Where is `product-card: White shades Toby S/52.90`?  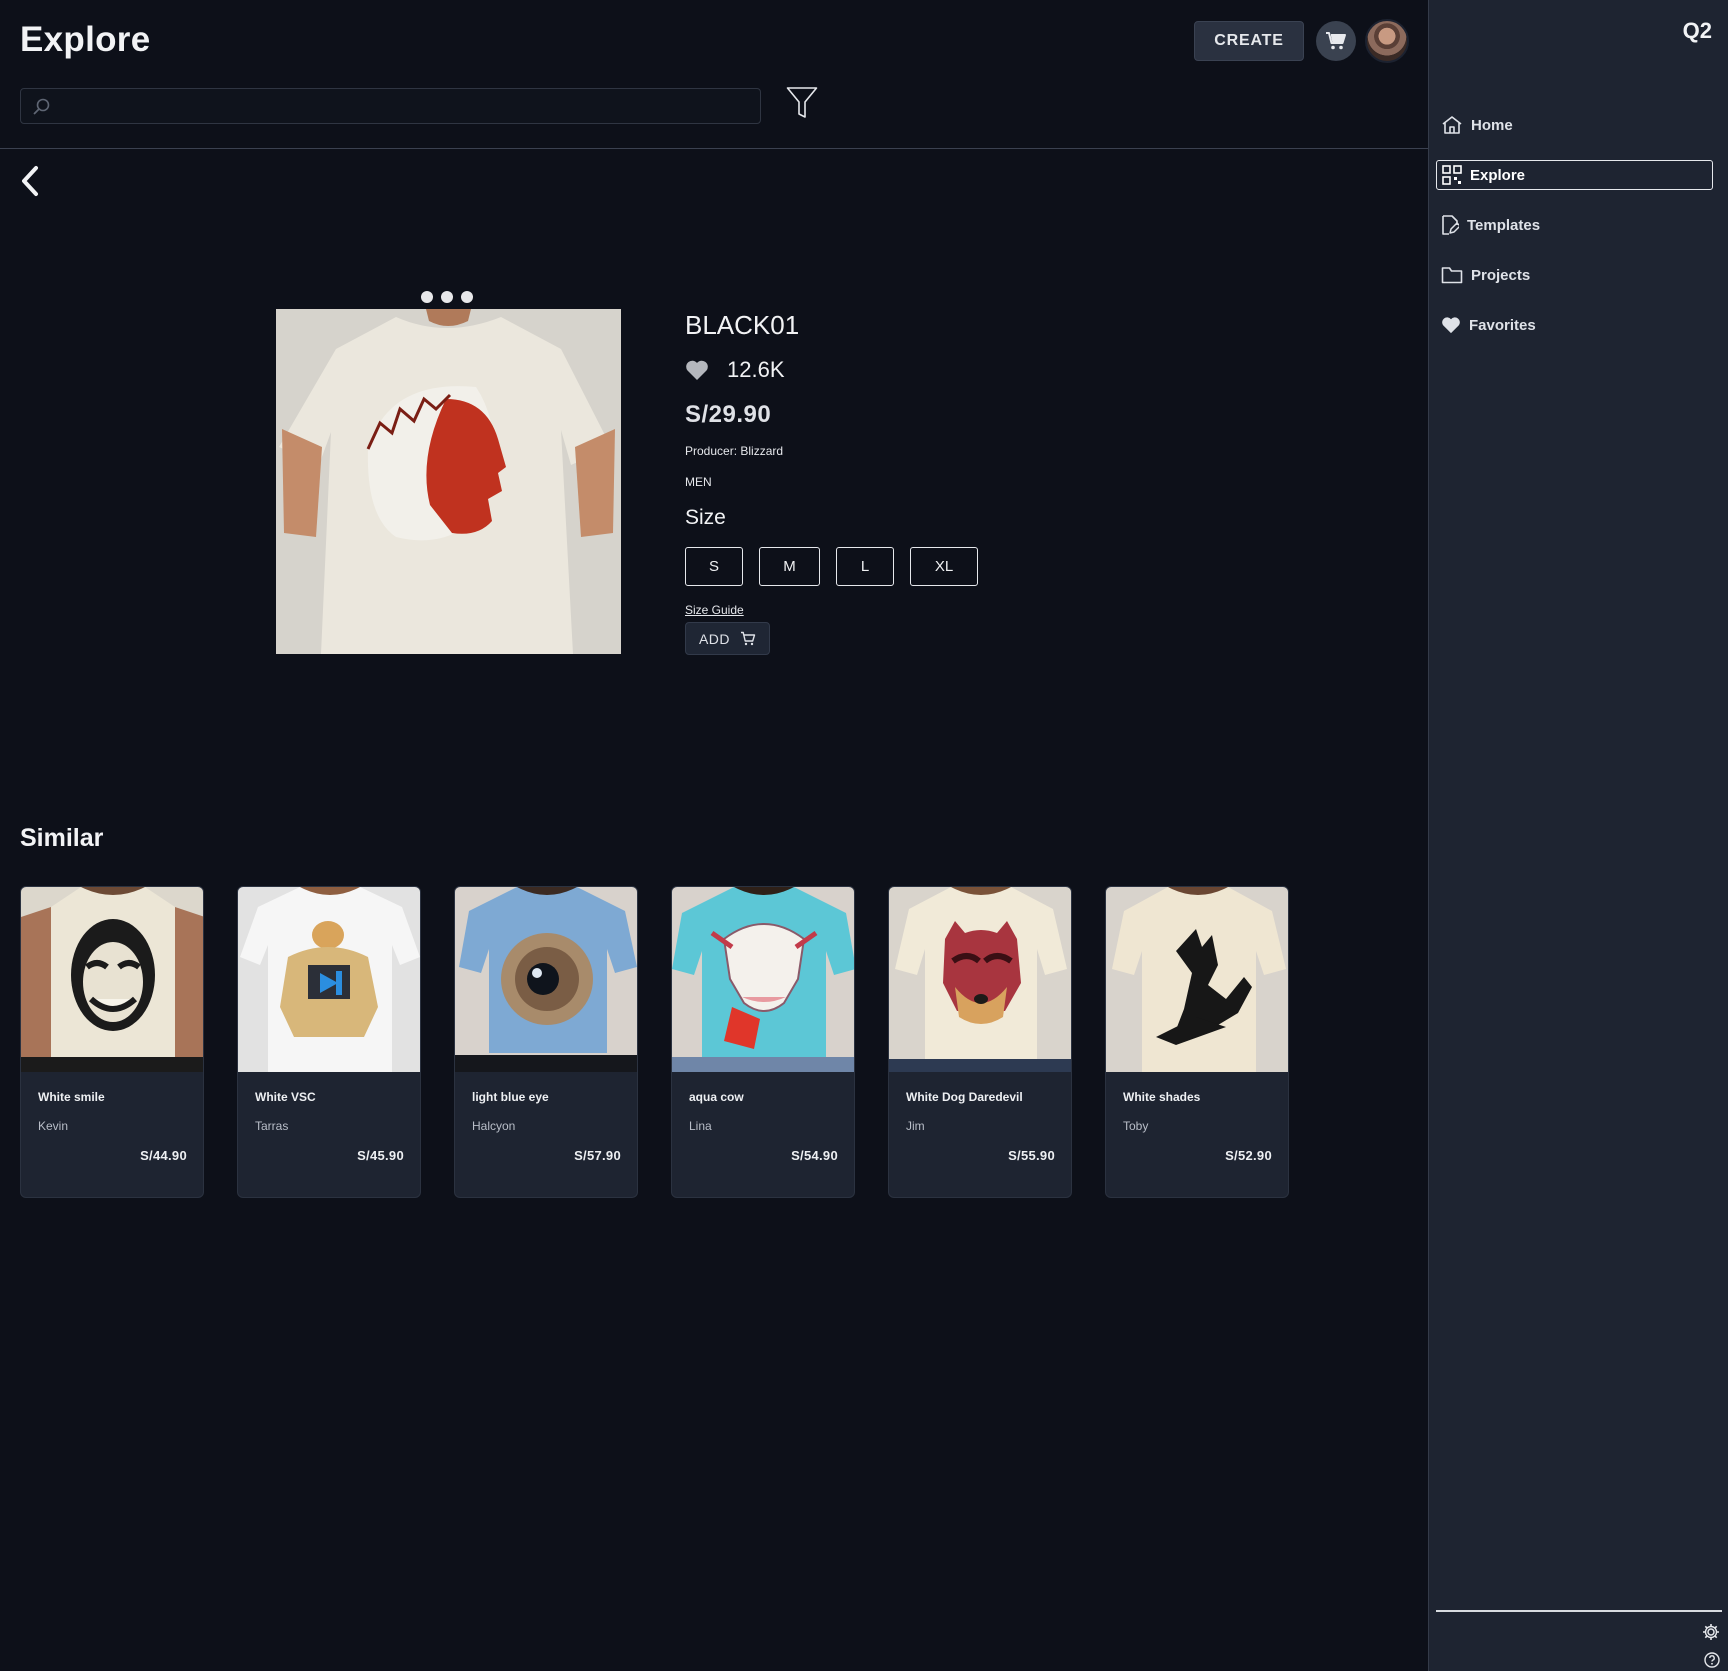
product-card: White shades Toby S/52.90 is located at coordinates (1197, 1042).